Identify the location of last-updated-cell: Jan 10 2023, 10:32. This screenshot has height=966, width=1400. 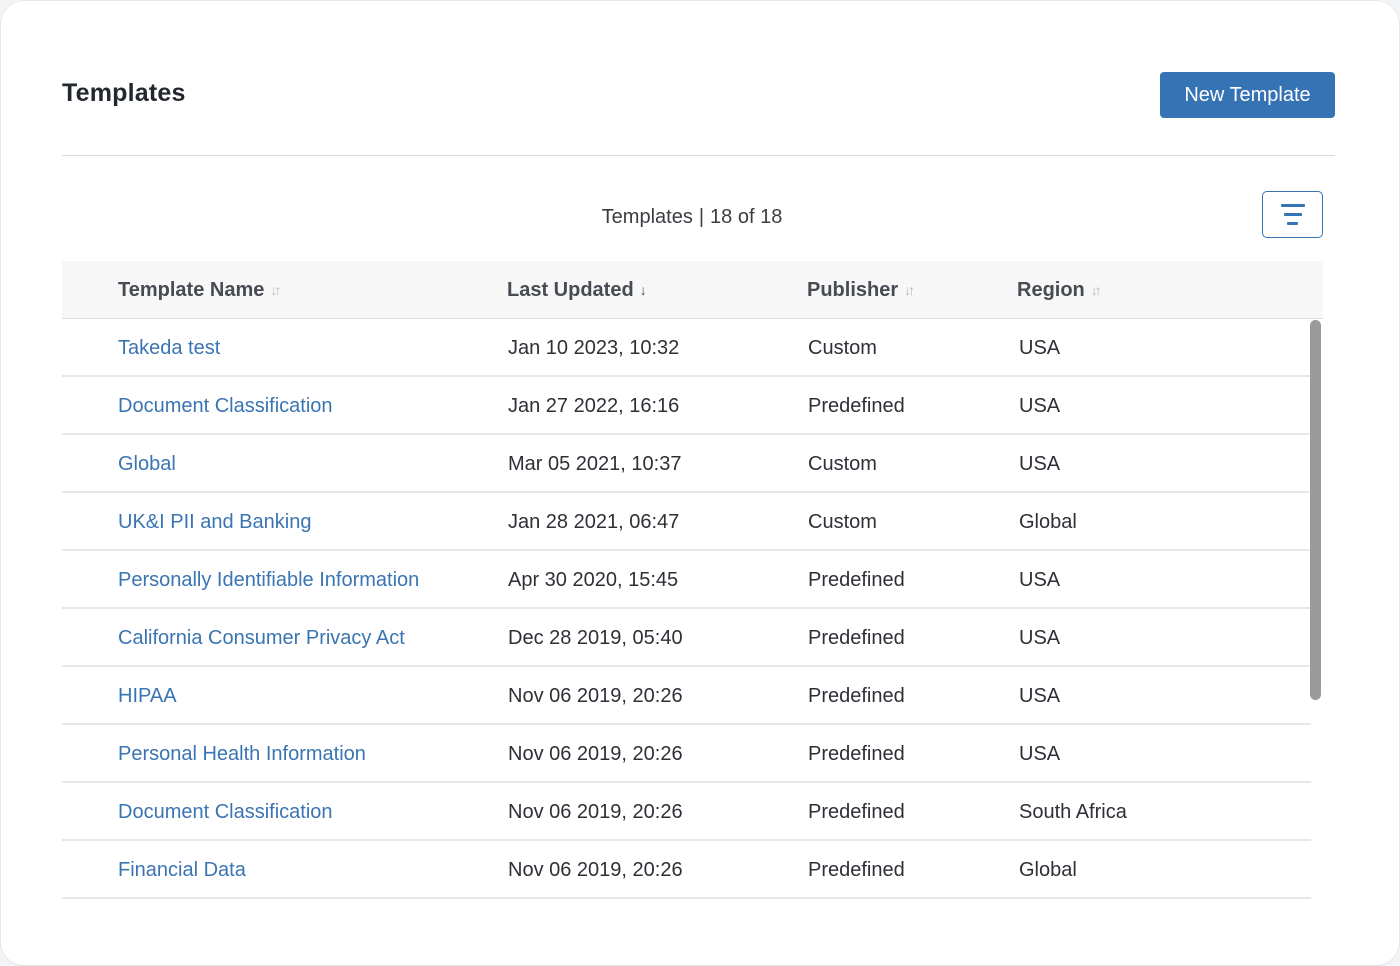
(594, 347).